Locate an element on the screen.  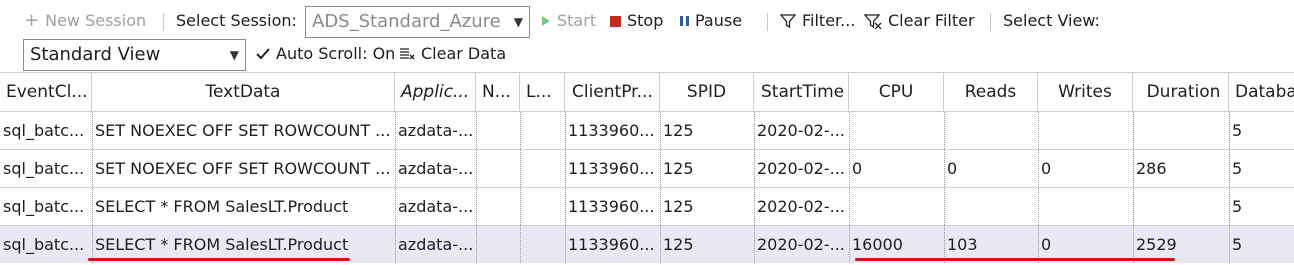
clear-filter-icon is located at coordinates (873, 21).